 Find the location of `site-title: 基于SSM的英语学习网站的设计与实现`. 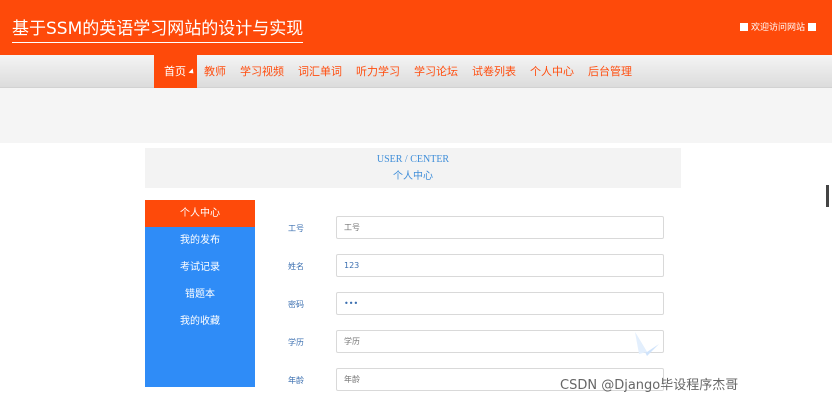

site-title: 基于SSM的英语学习网站的设计与实现 is located at coordinates (158, 28).